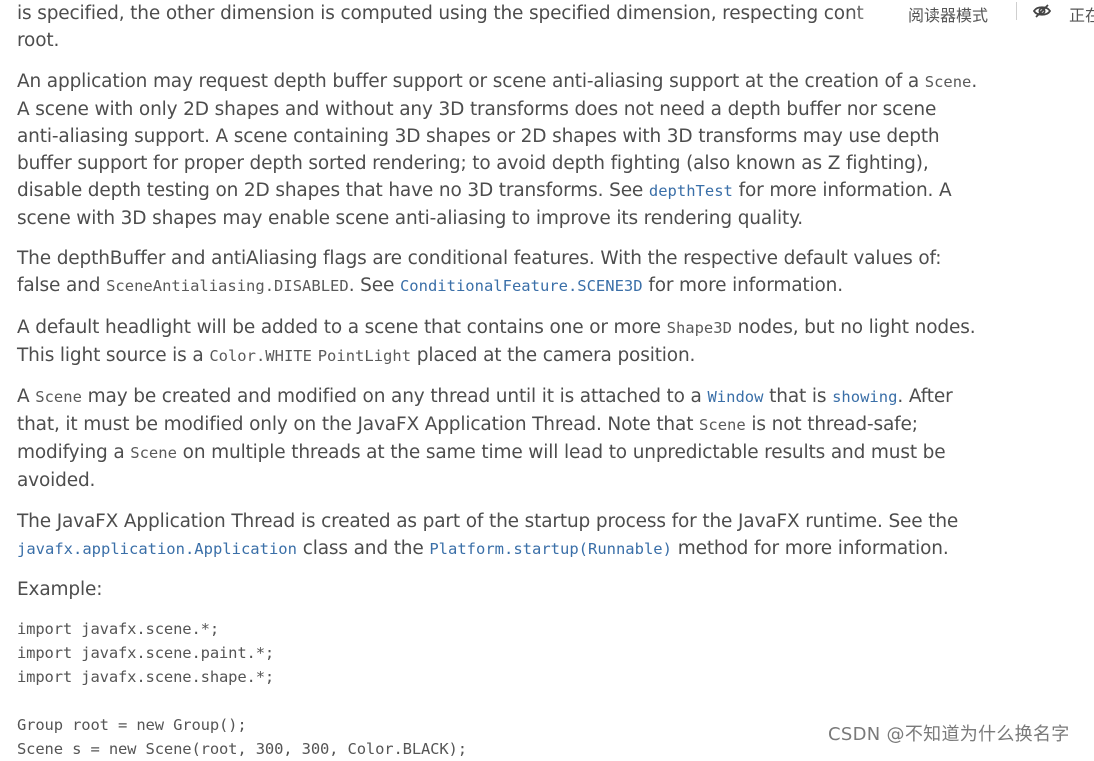 Image resolution: width=1094 pixels, height=761 pixels. What do you see at coordinates (875, 13) in the screenshot?
I see `text-fade` at bounding box center [875, 13].